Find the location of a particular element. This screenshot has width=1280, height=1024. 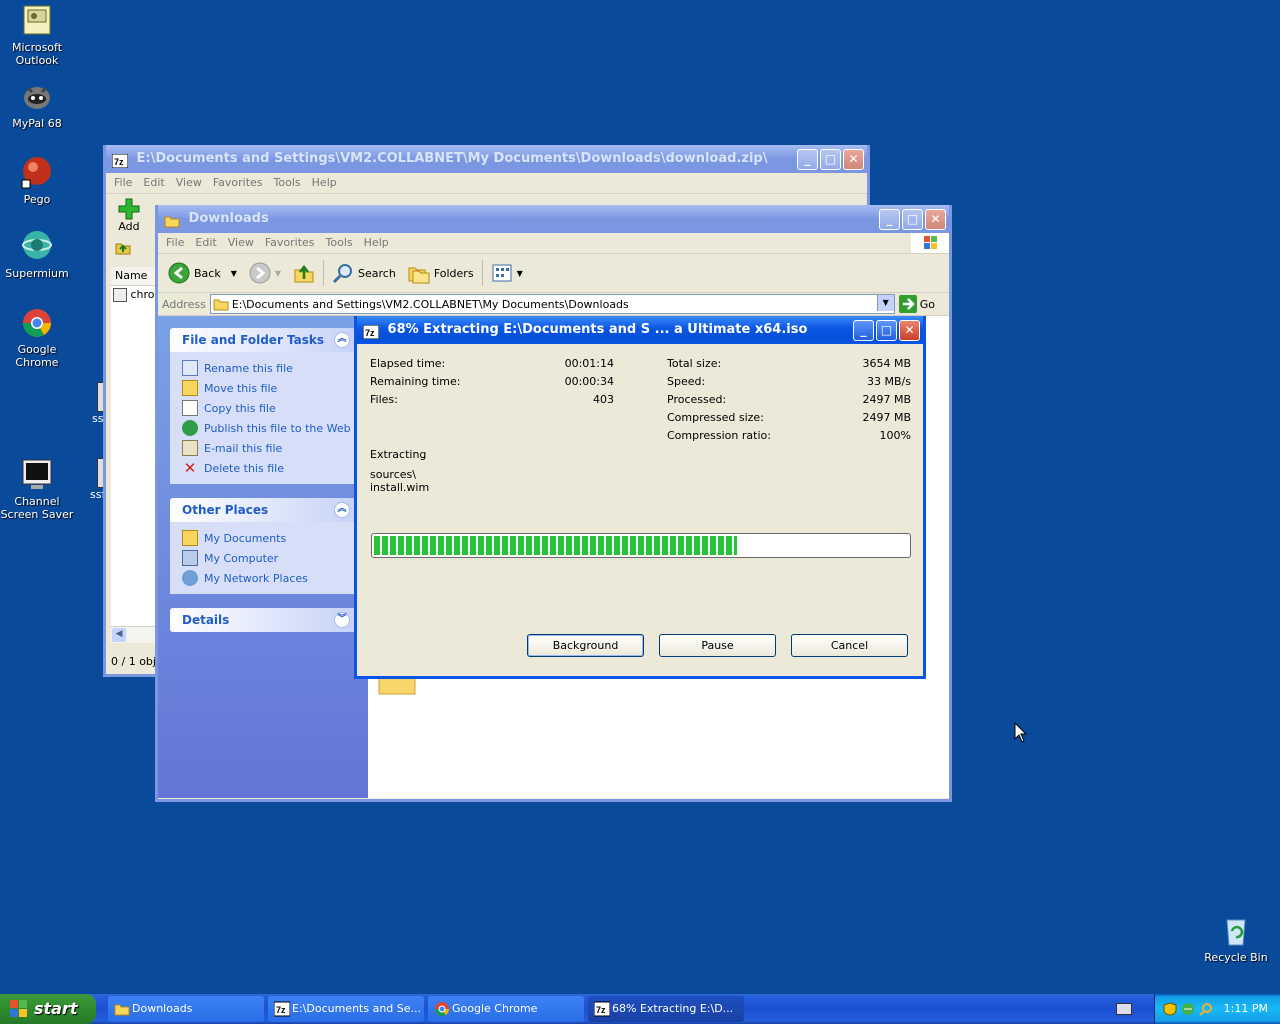

go-button: Go is located at coordinates (923, 304).